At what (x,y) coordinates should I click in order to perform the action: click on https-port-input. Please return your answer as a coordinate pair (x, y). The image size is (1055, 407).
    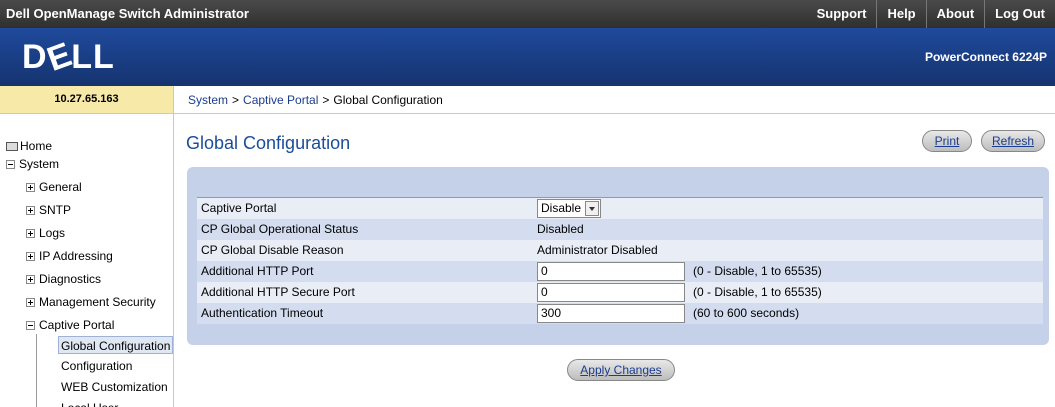
    Looking at the image, I should click on (611, 292).